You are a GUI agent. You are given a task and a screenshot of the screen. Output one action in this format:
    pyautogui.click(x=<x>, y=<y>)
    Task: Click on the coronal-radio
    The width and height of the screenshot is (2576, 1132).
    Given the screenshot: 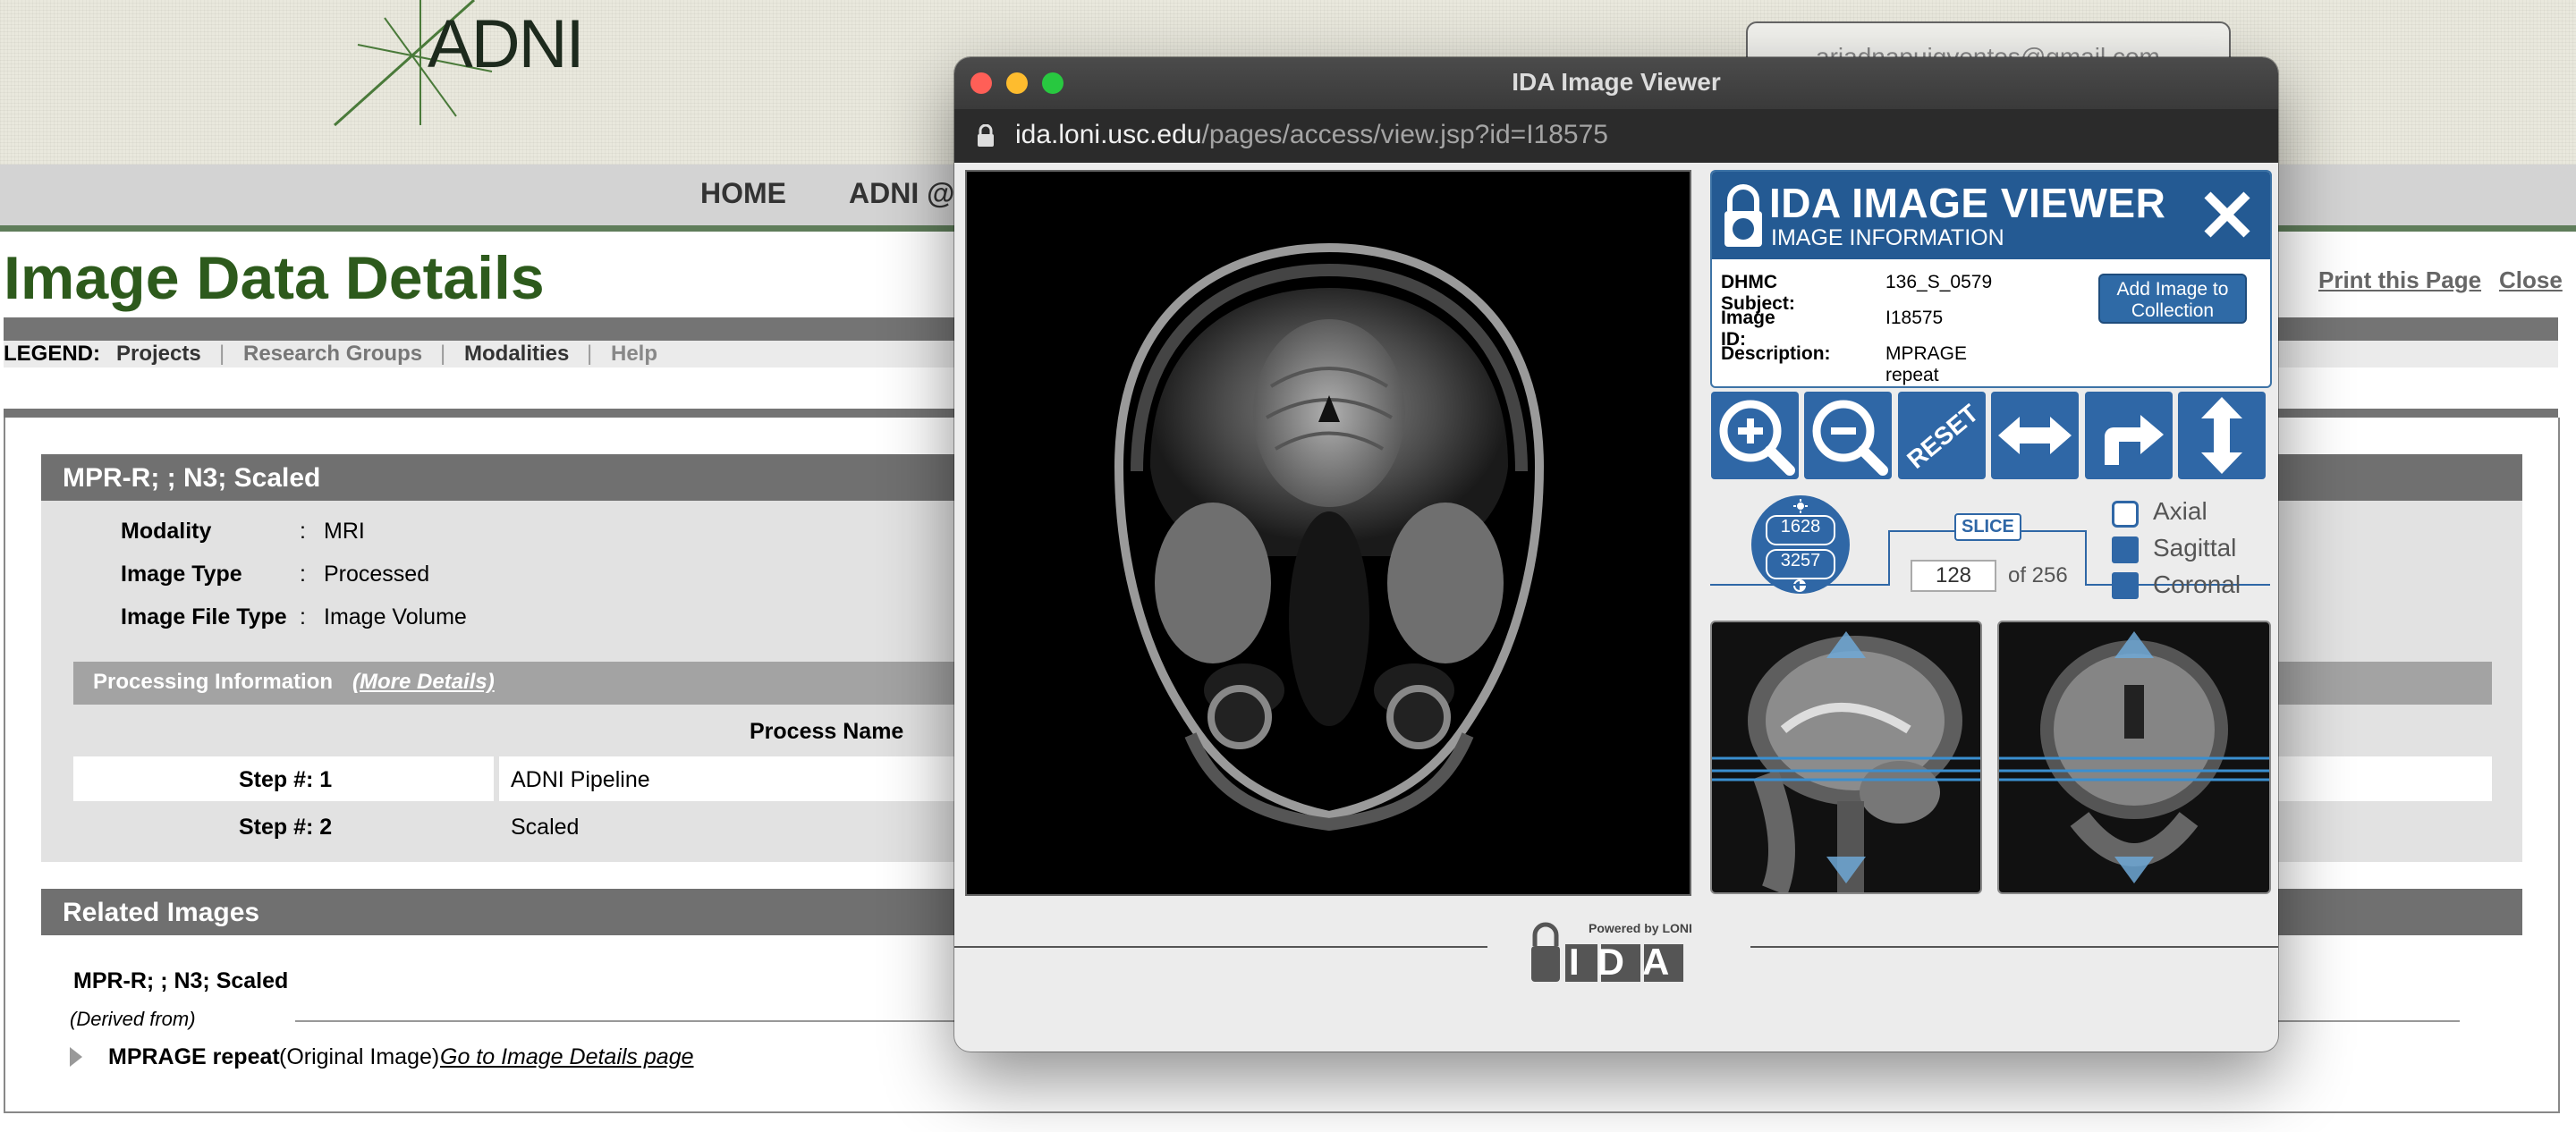 What is the action you would take?
    pyautogui.click(x=2125, y=585)
    